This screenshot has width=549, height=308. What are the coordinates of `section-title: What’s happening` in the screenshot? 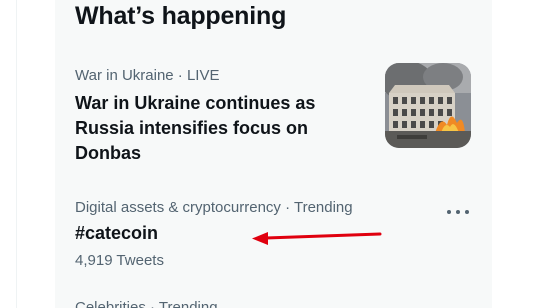 It's located at (181, 16).